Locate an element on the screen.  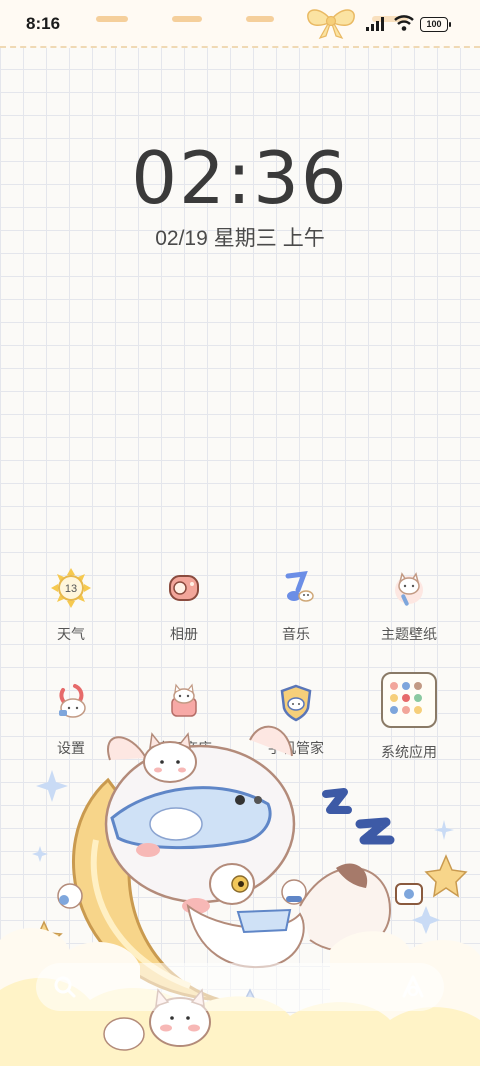
app-label: 相册 is located at coordinates (184, 634).